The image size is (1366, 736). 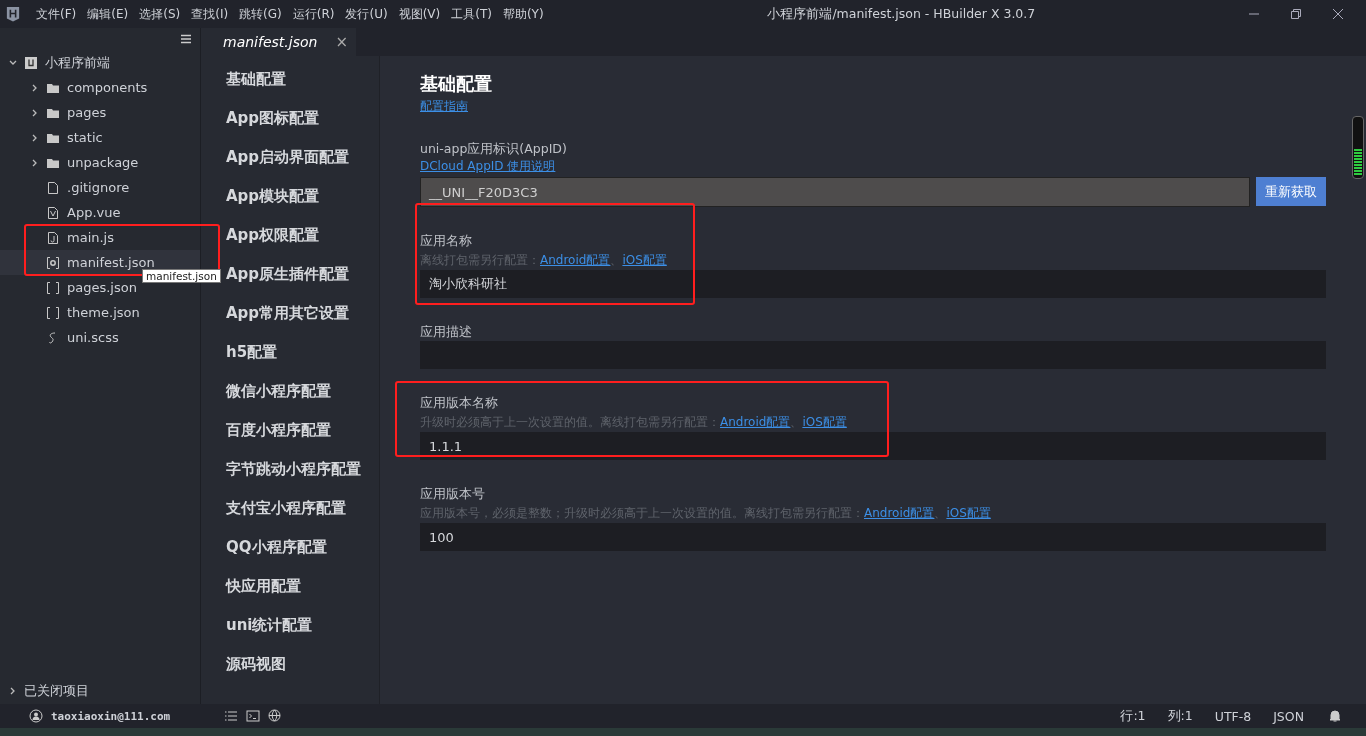 I want to click on field-label: 应用版本号, so click(x=453, y=494).